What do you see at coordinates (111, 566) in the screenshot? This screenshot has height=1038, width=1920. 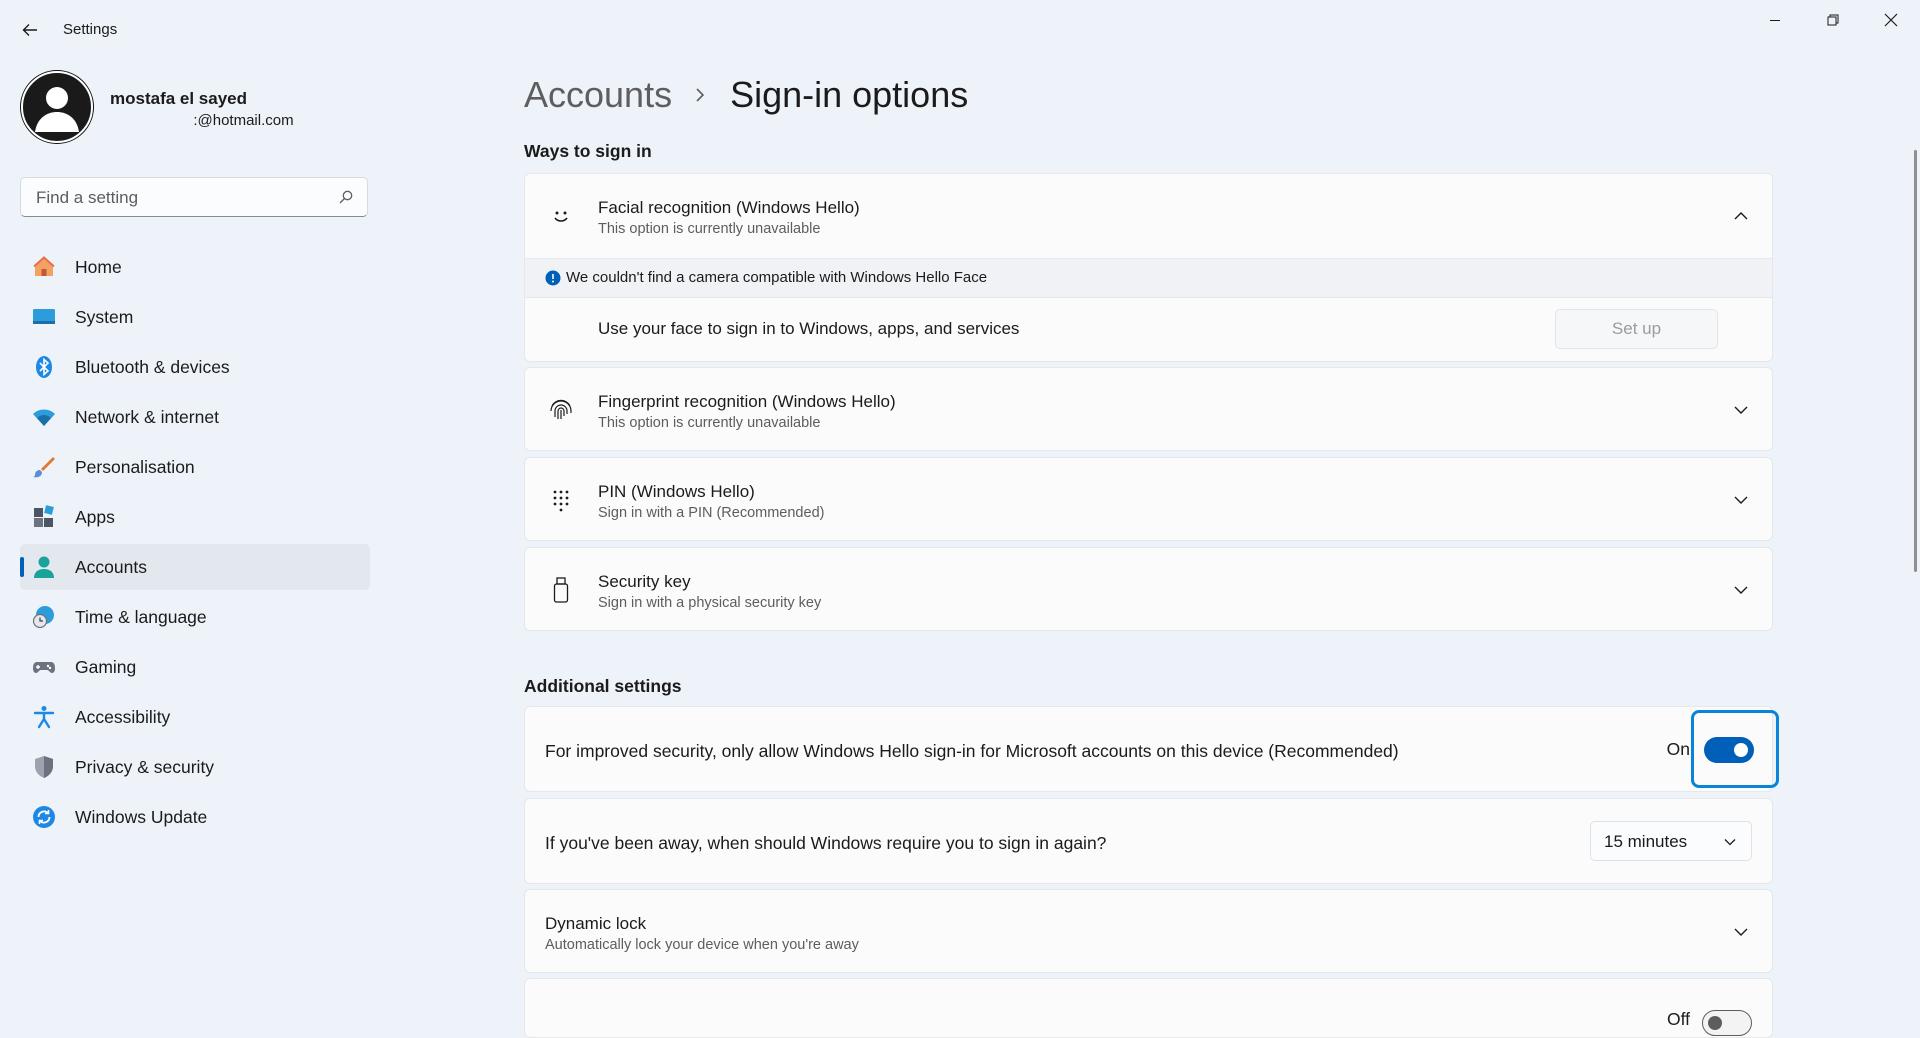 I see `sidebar-item-label: Accounts` at bounding box center [111, 566].